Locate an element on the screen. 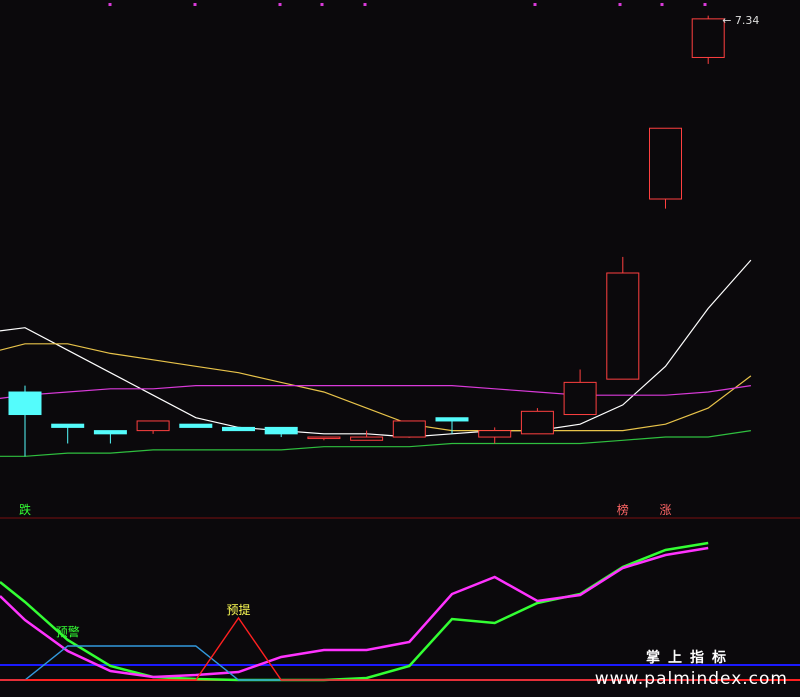  signal-label: 跌 is located at coordinates (25, 509).